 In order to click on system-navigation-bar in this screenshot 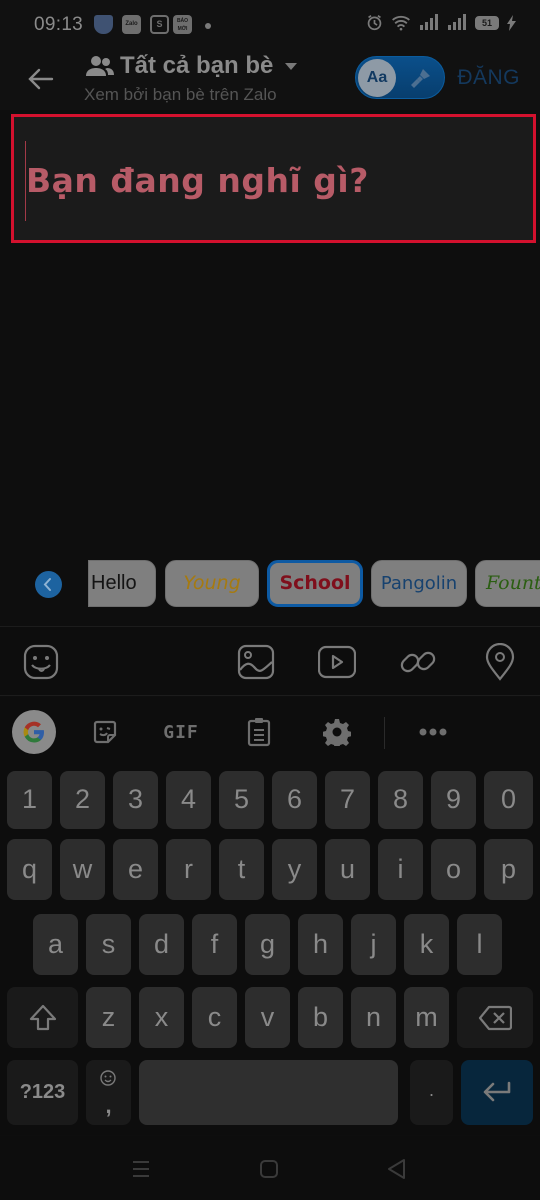, I will do `click(270, 1168)`.